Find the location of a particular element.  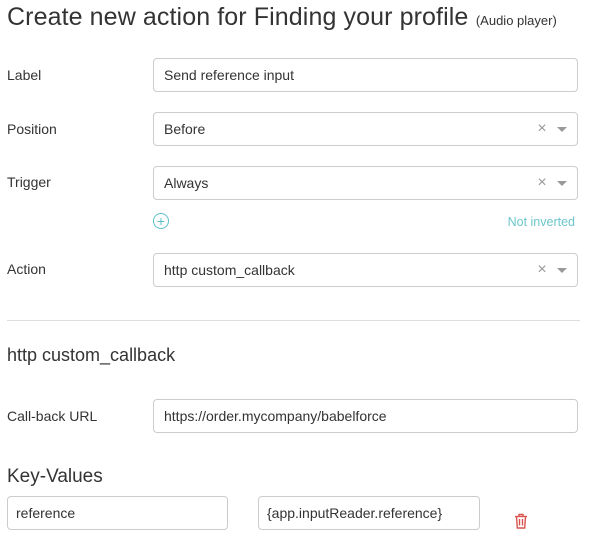

action-field-label: Action is located at coordinates (26, 269).